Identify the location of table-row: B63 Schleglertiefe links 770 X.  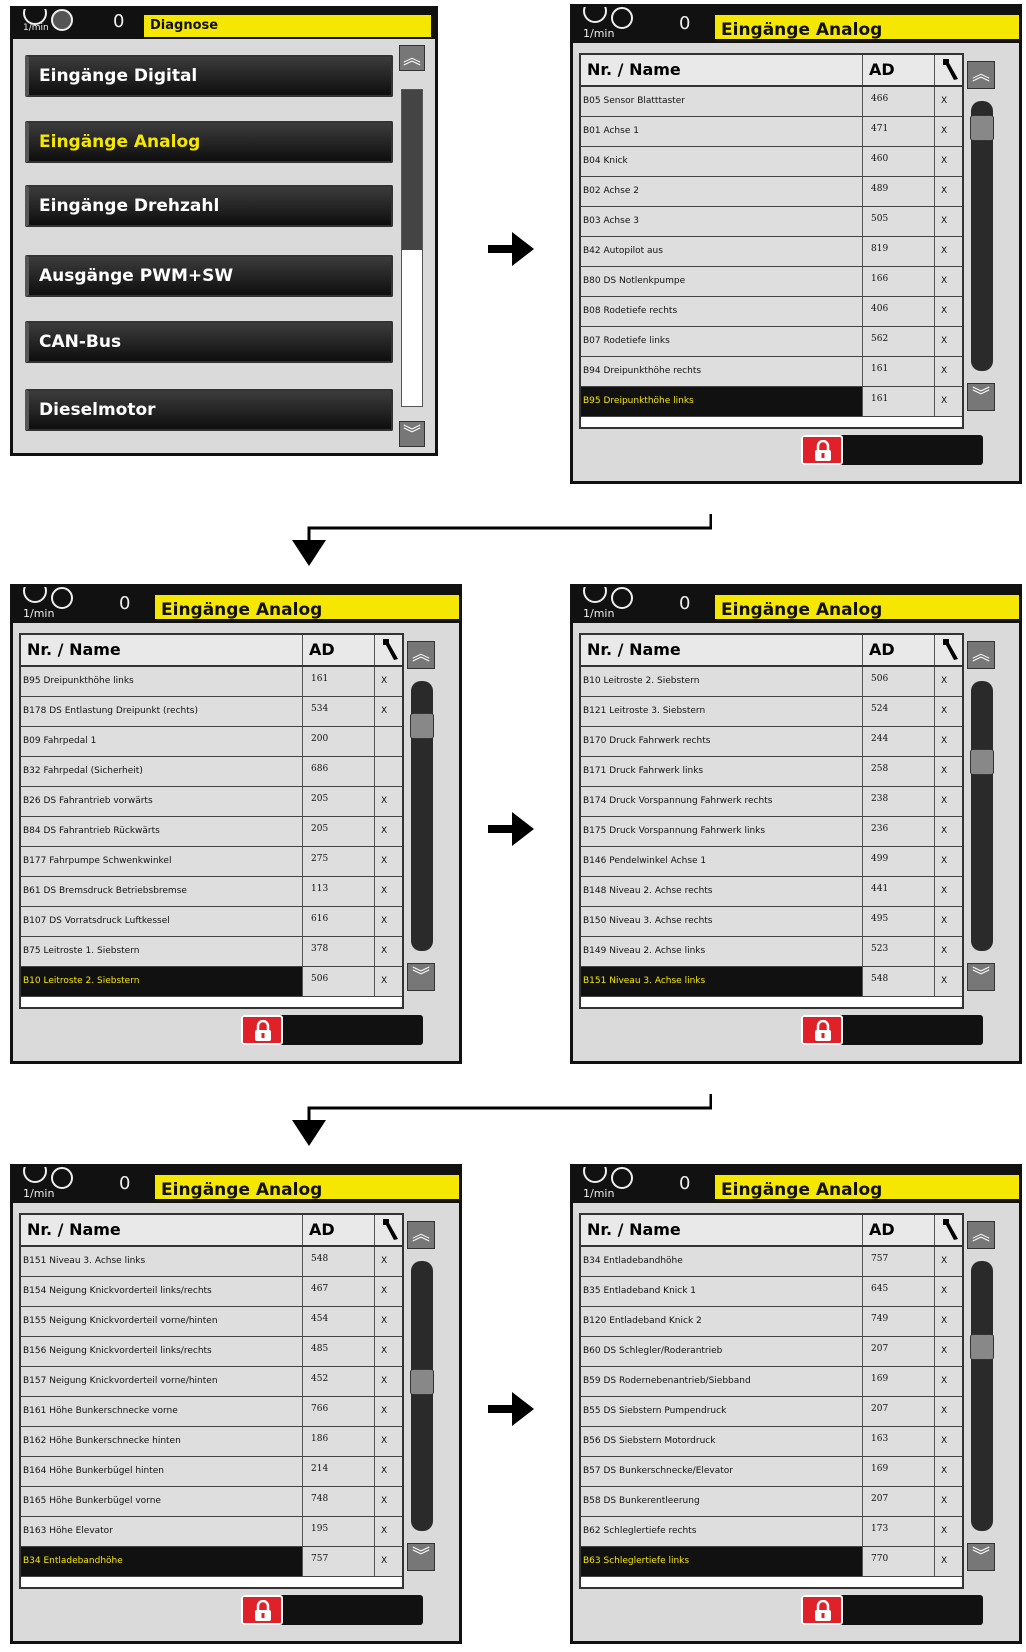
(771, 1562).